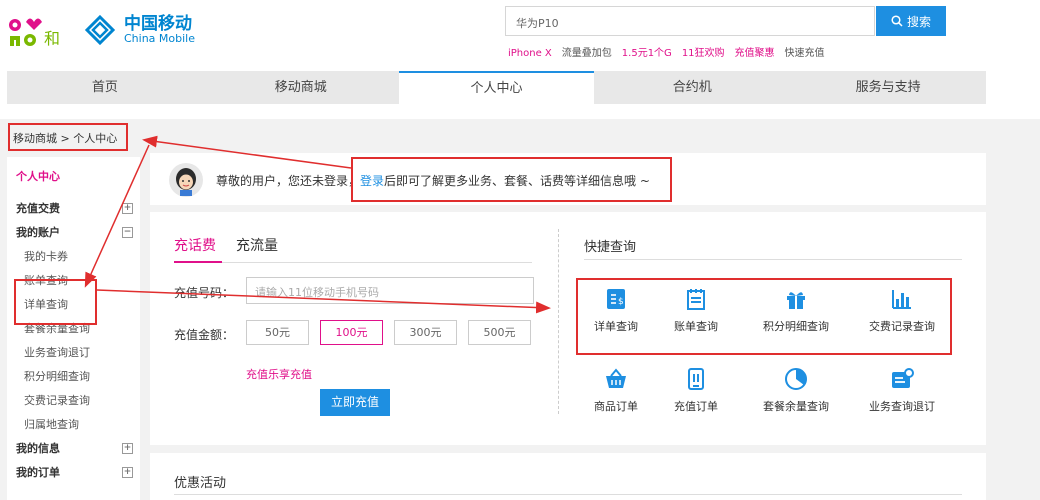 This screenshot has width=1040, height=500. What do you see at coordinates (247, 152) in the screenshot?
I see `arrow-login-to-breadcrumb` at bounding box center [247, 152].